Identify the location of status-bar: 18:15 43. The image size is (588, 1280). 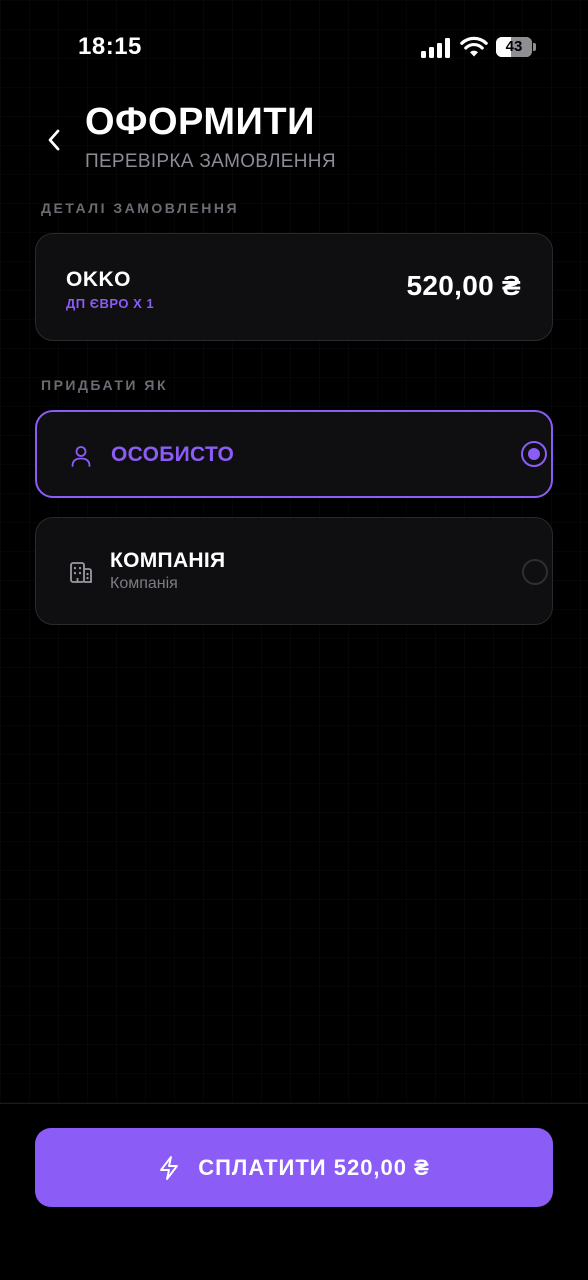
(294, 45).